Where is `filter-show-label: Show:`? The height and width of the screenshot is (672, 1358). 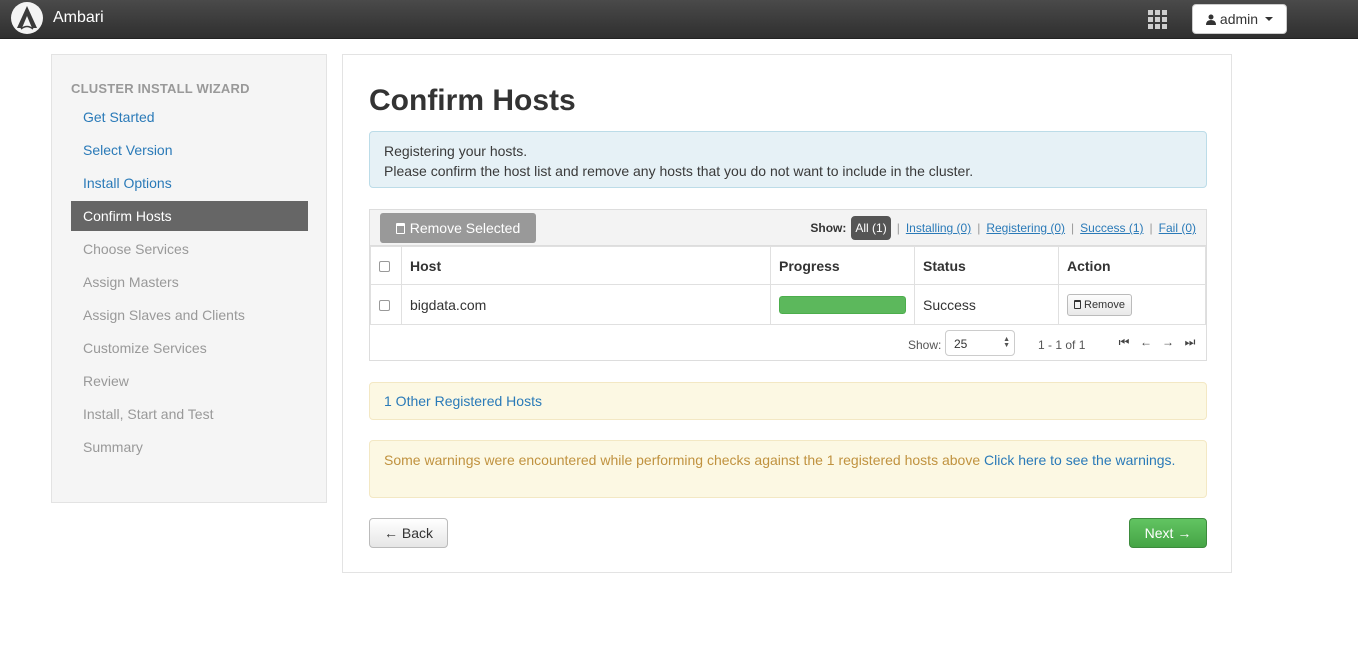
filter-show-label: Show: is located at coordinates (828, 228).